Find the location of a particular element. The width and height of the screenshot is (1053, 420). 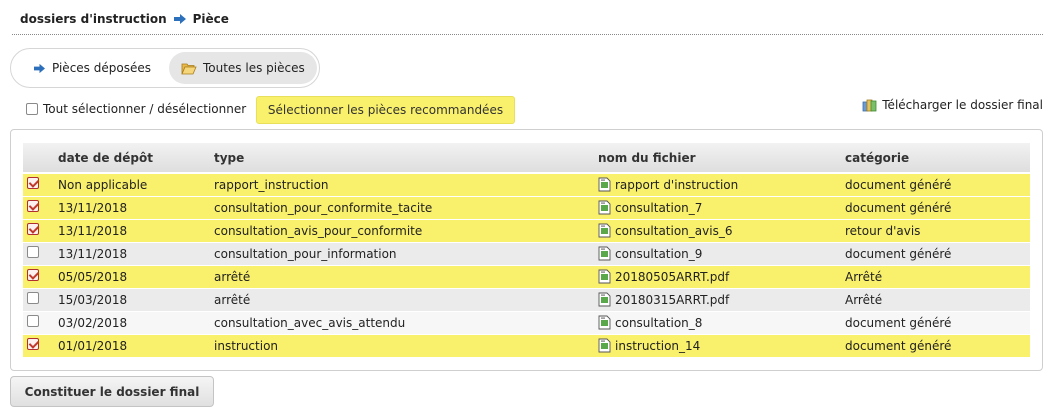

filename-link: consultation_9 is located at coordinates (658, 254).